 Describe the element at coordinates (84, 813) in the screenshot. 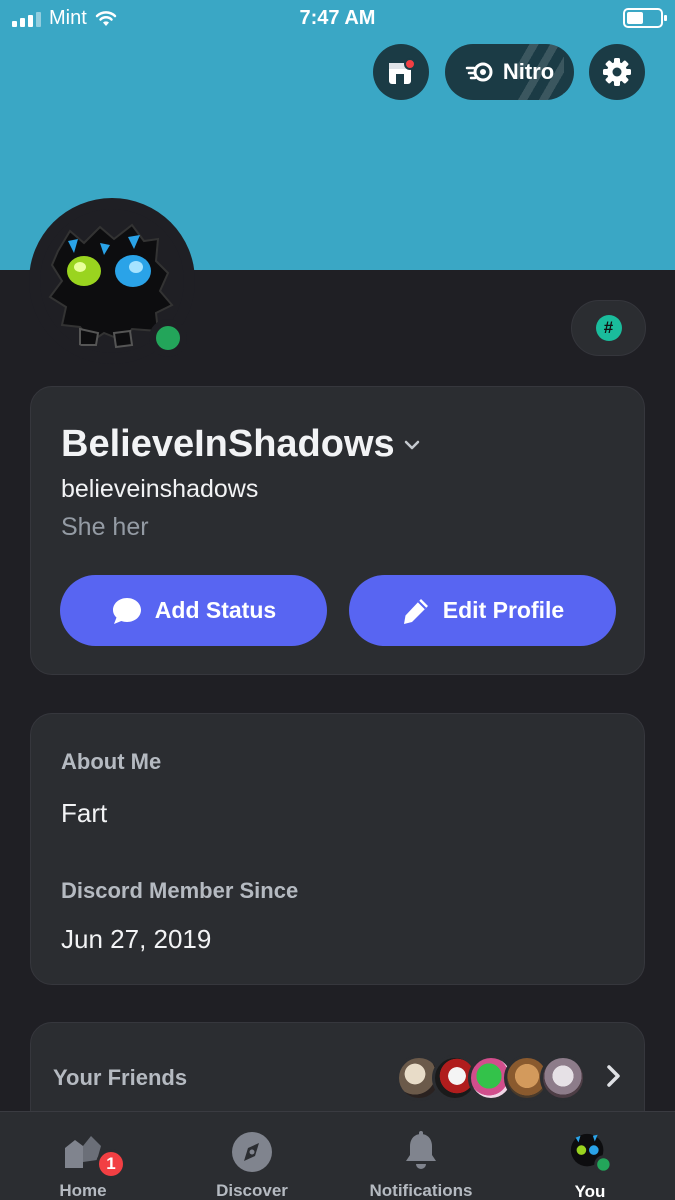

I see `about-me-text: Fart` at that location.